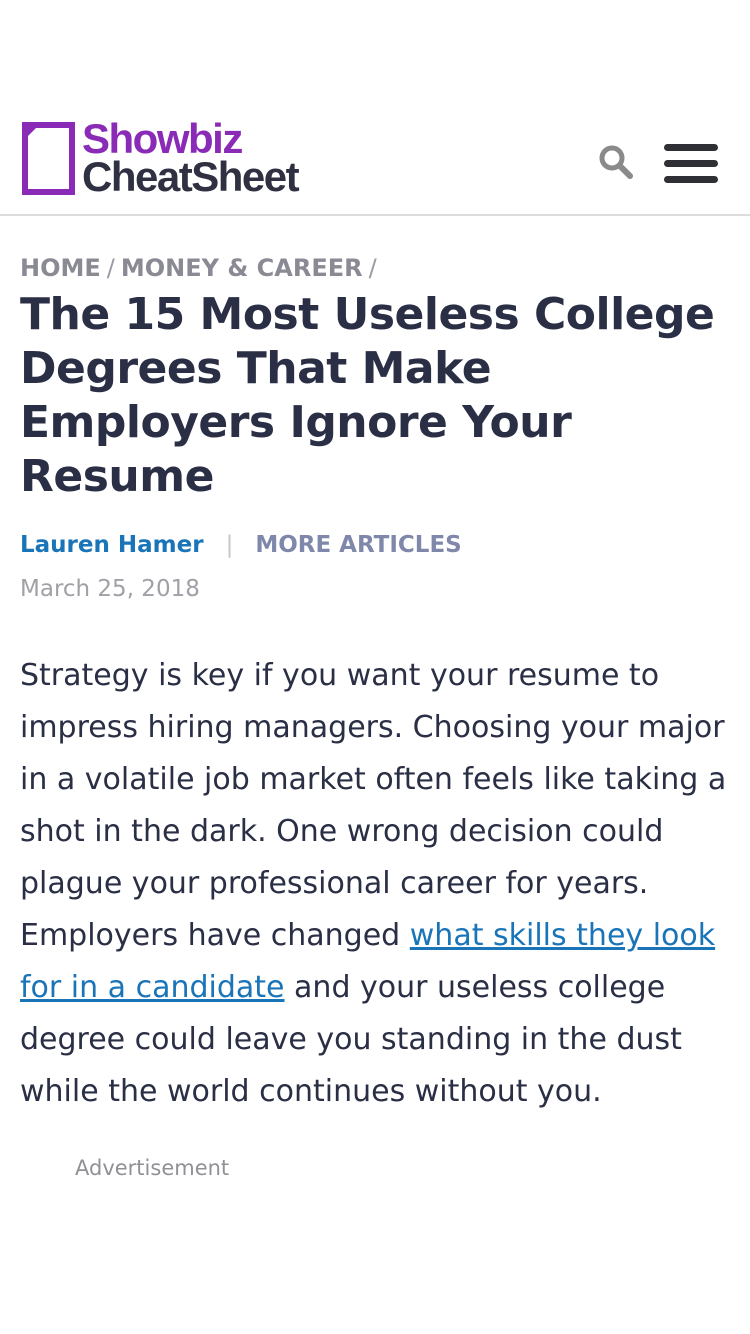  I want to click on site-logo: Showbiz CheatSheet, so click(172, 159).